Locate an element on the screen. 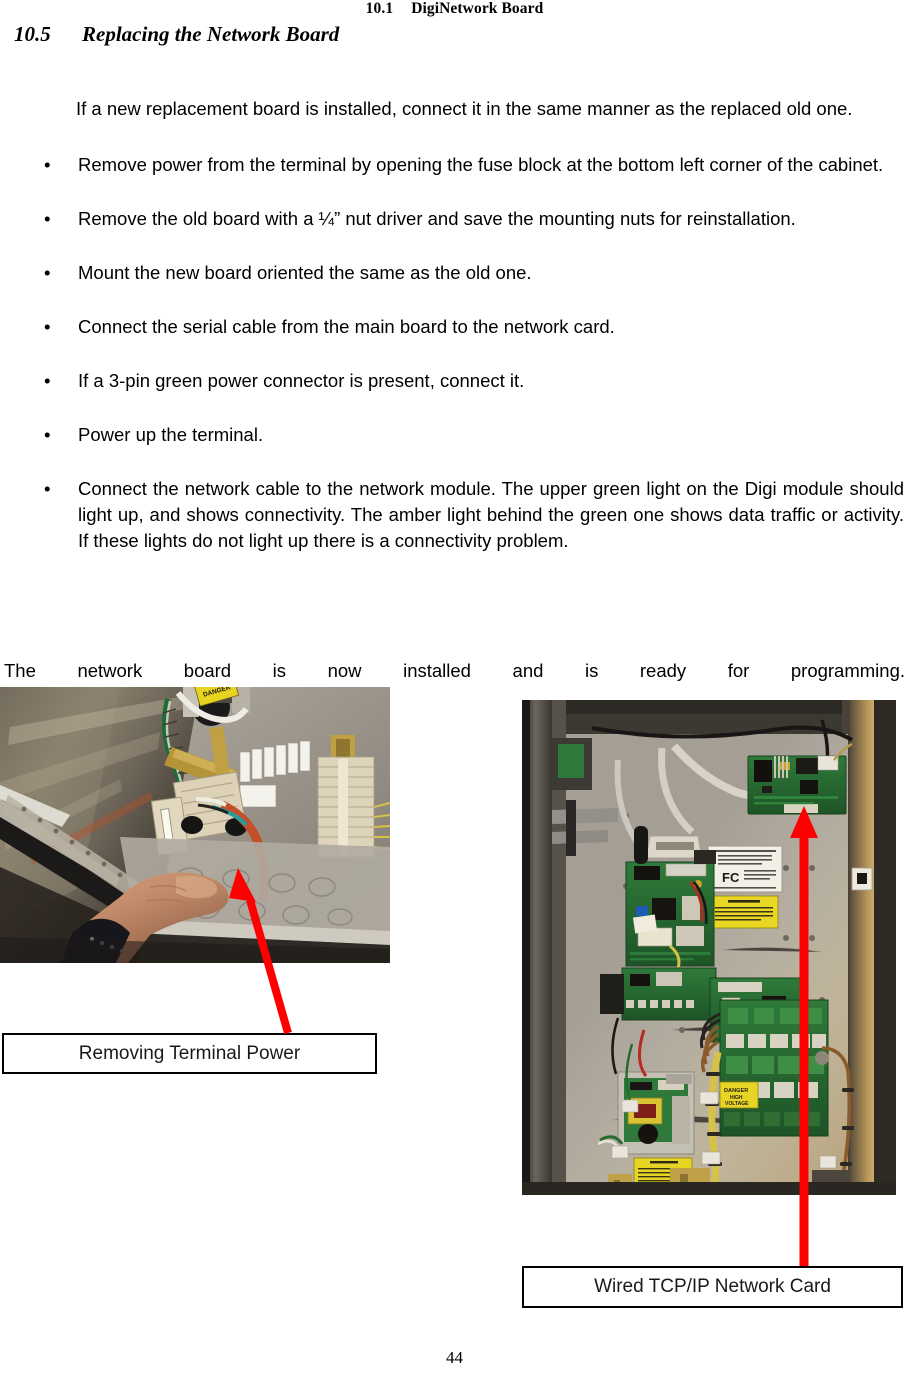  network-jack is located at coordinates (862, 879).